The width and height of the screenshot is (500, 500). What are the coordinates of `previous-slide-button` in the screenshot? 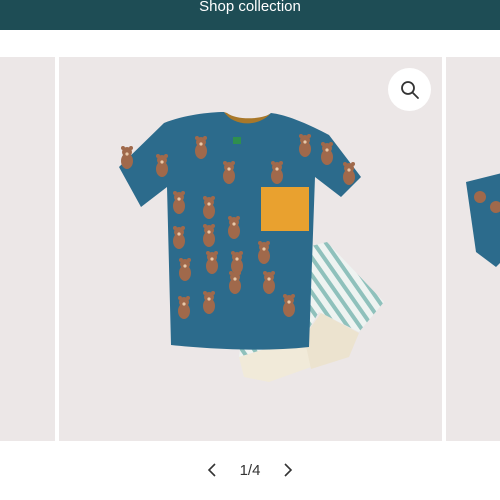 It's located at (212, 470).